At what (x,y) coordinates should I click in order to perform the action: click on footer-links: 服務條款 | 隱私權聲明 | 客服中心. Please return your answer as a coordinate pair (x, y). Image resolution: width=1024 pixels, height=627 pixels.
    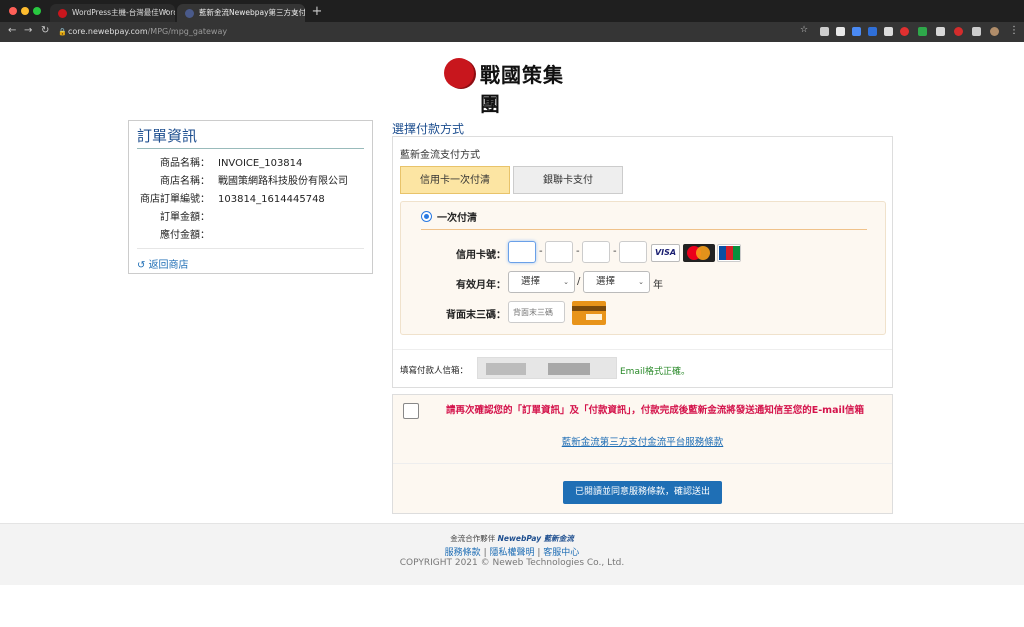
    Looking at the image, I should click on (512, 553).